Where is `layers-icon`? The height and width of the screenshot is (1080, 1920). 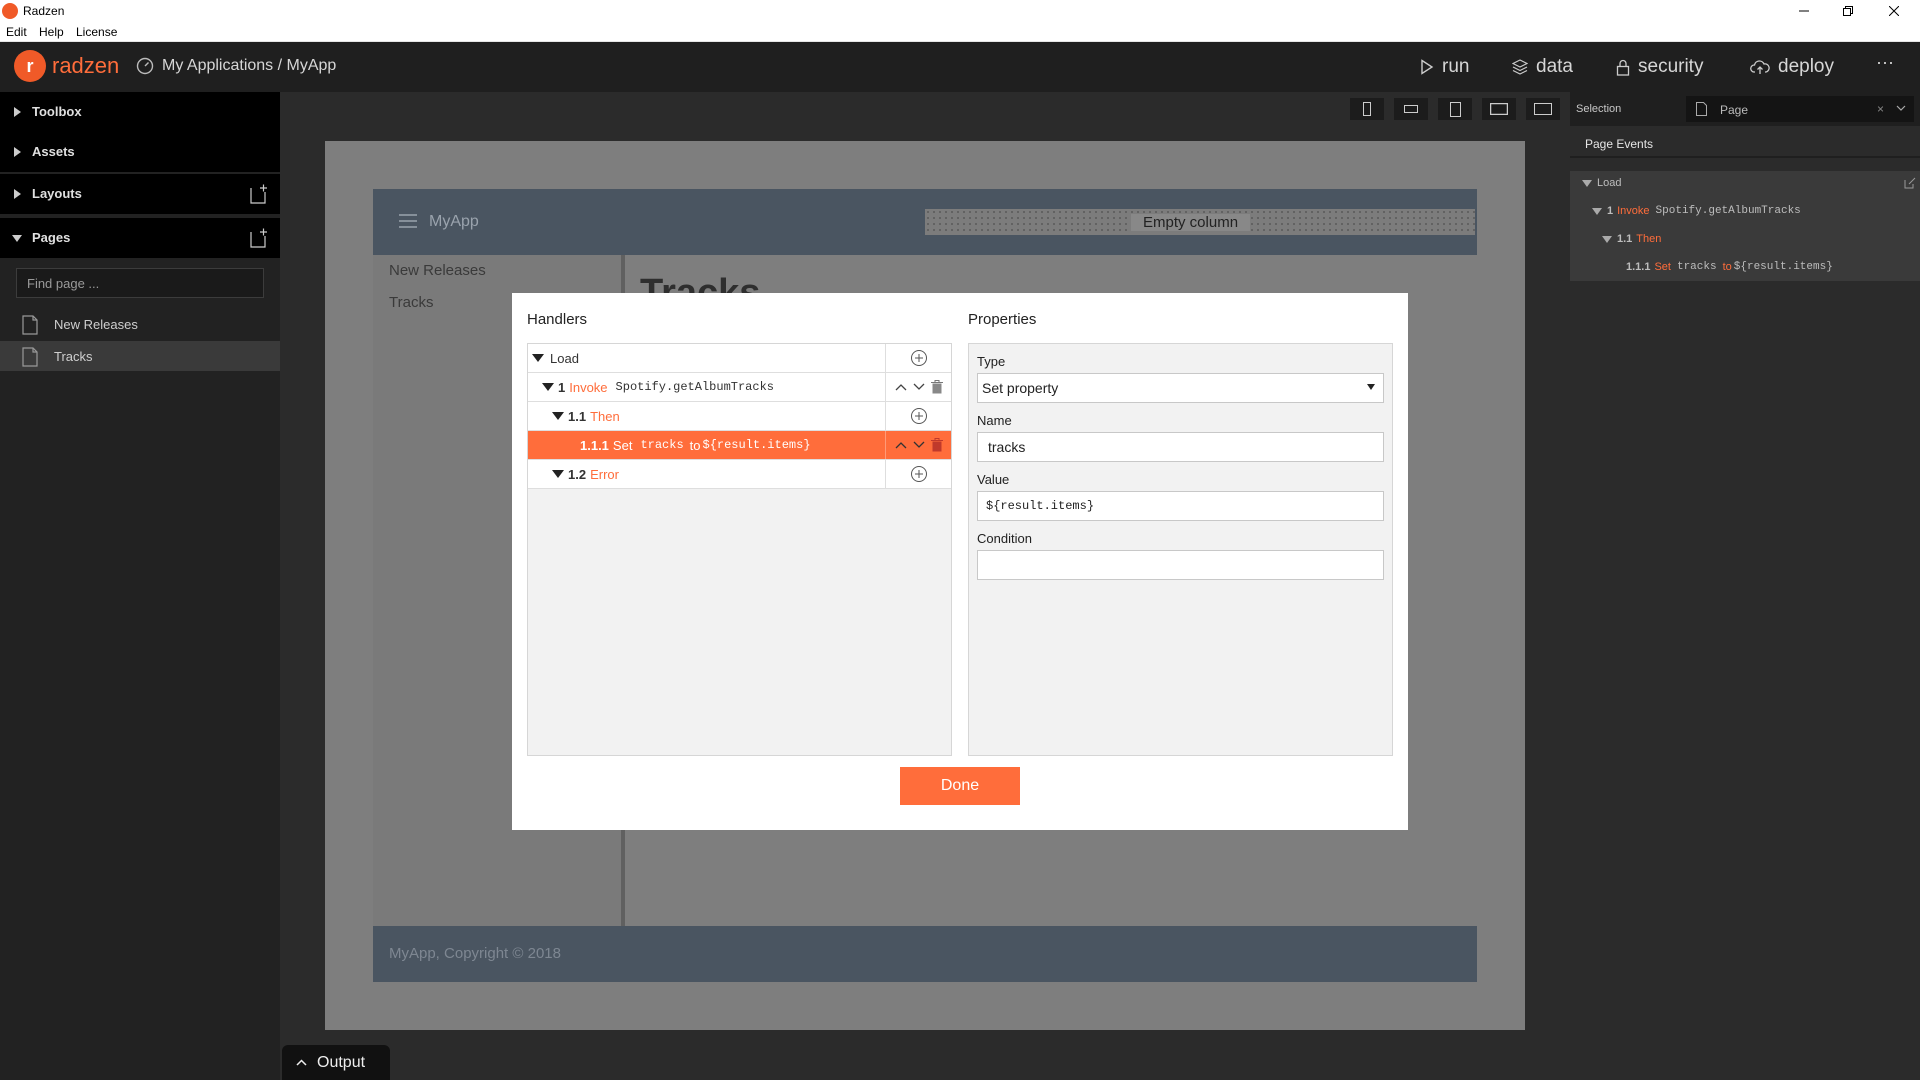 layers-icon is located at coordinates (1520, 67).